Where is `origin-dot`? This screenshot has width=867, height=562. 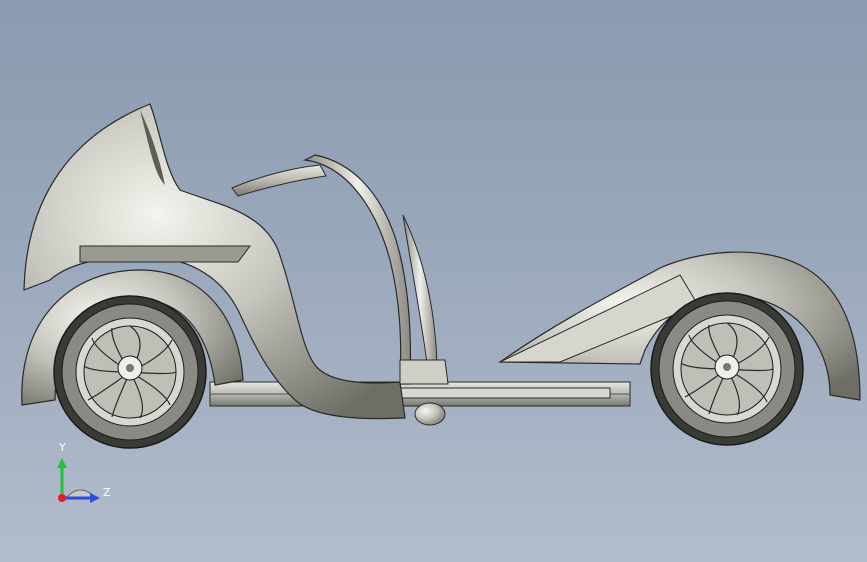 origin-dot is located at coordinates (62, 498).